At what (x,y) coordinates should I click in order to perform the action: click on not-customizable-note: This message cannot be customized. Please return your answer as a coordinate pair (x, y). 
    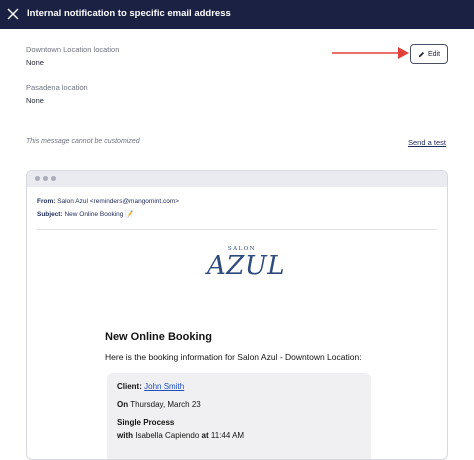
    Looking at the image, I should click on (83, 141).